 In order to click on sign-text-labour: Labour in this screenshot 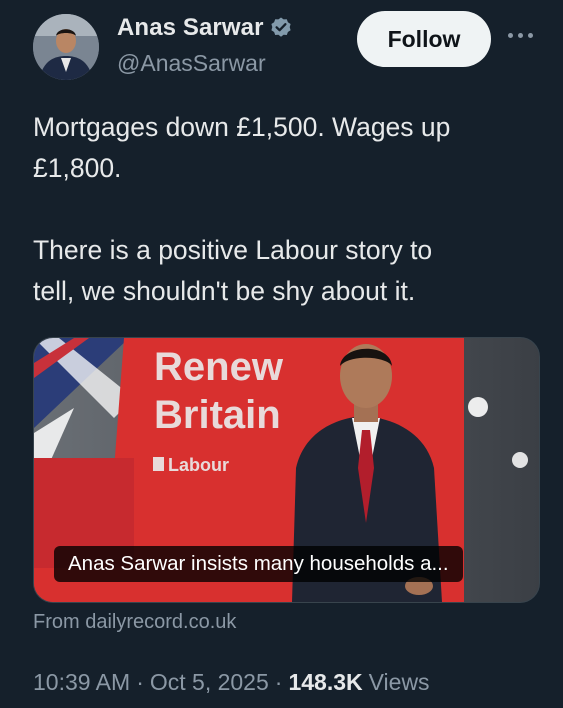, I will do `click(198, 465)`.